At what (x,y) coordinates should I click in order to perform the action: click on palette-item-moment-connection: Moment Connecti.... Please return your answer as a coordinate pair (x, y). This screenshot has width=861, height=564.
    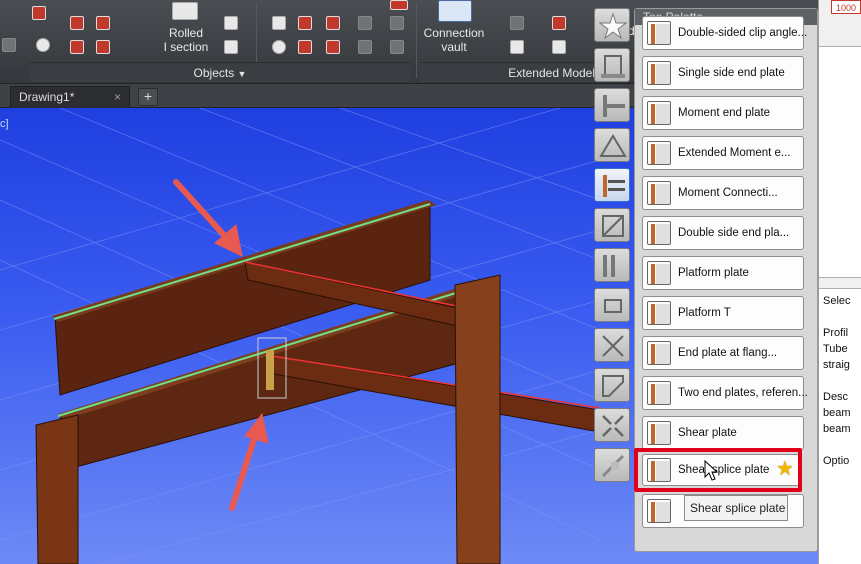
    Looking at the image, I should click on (723, 193).